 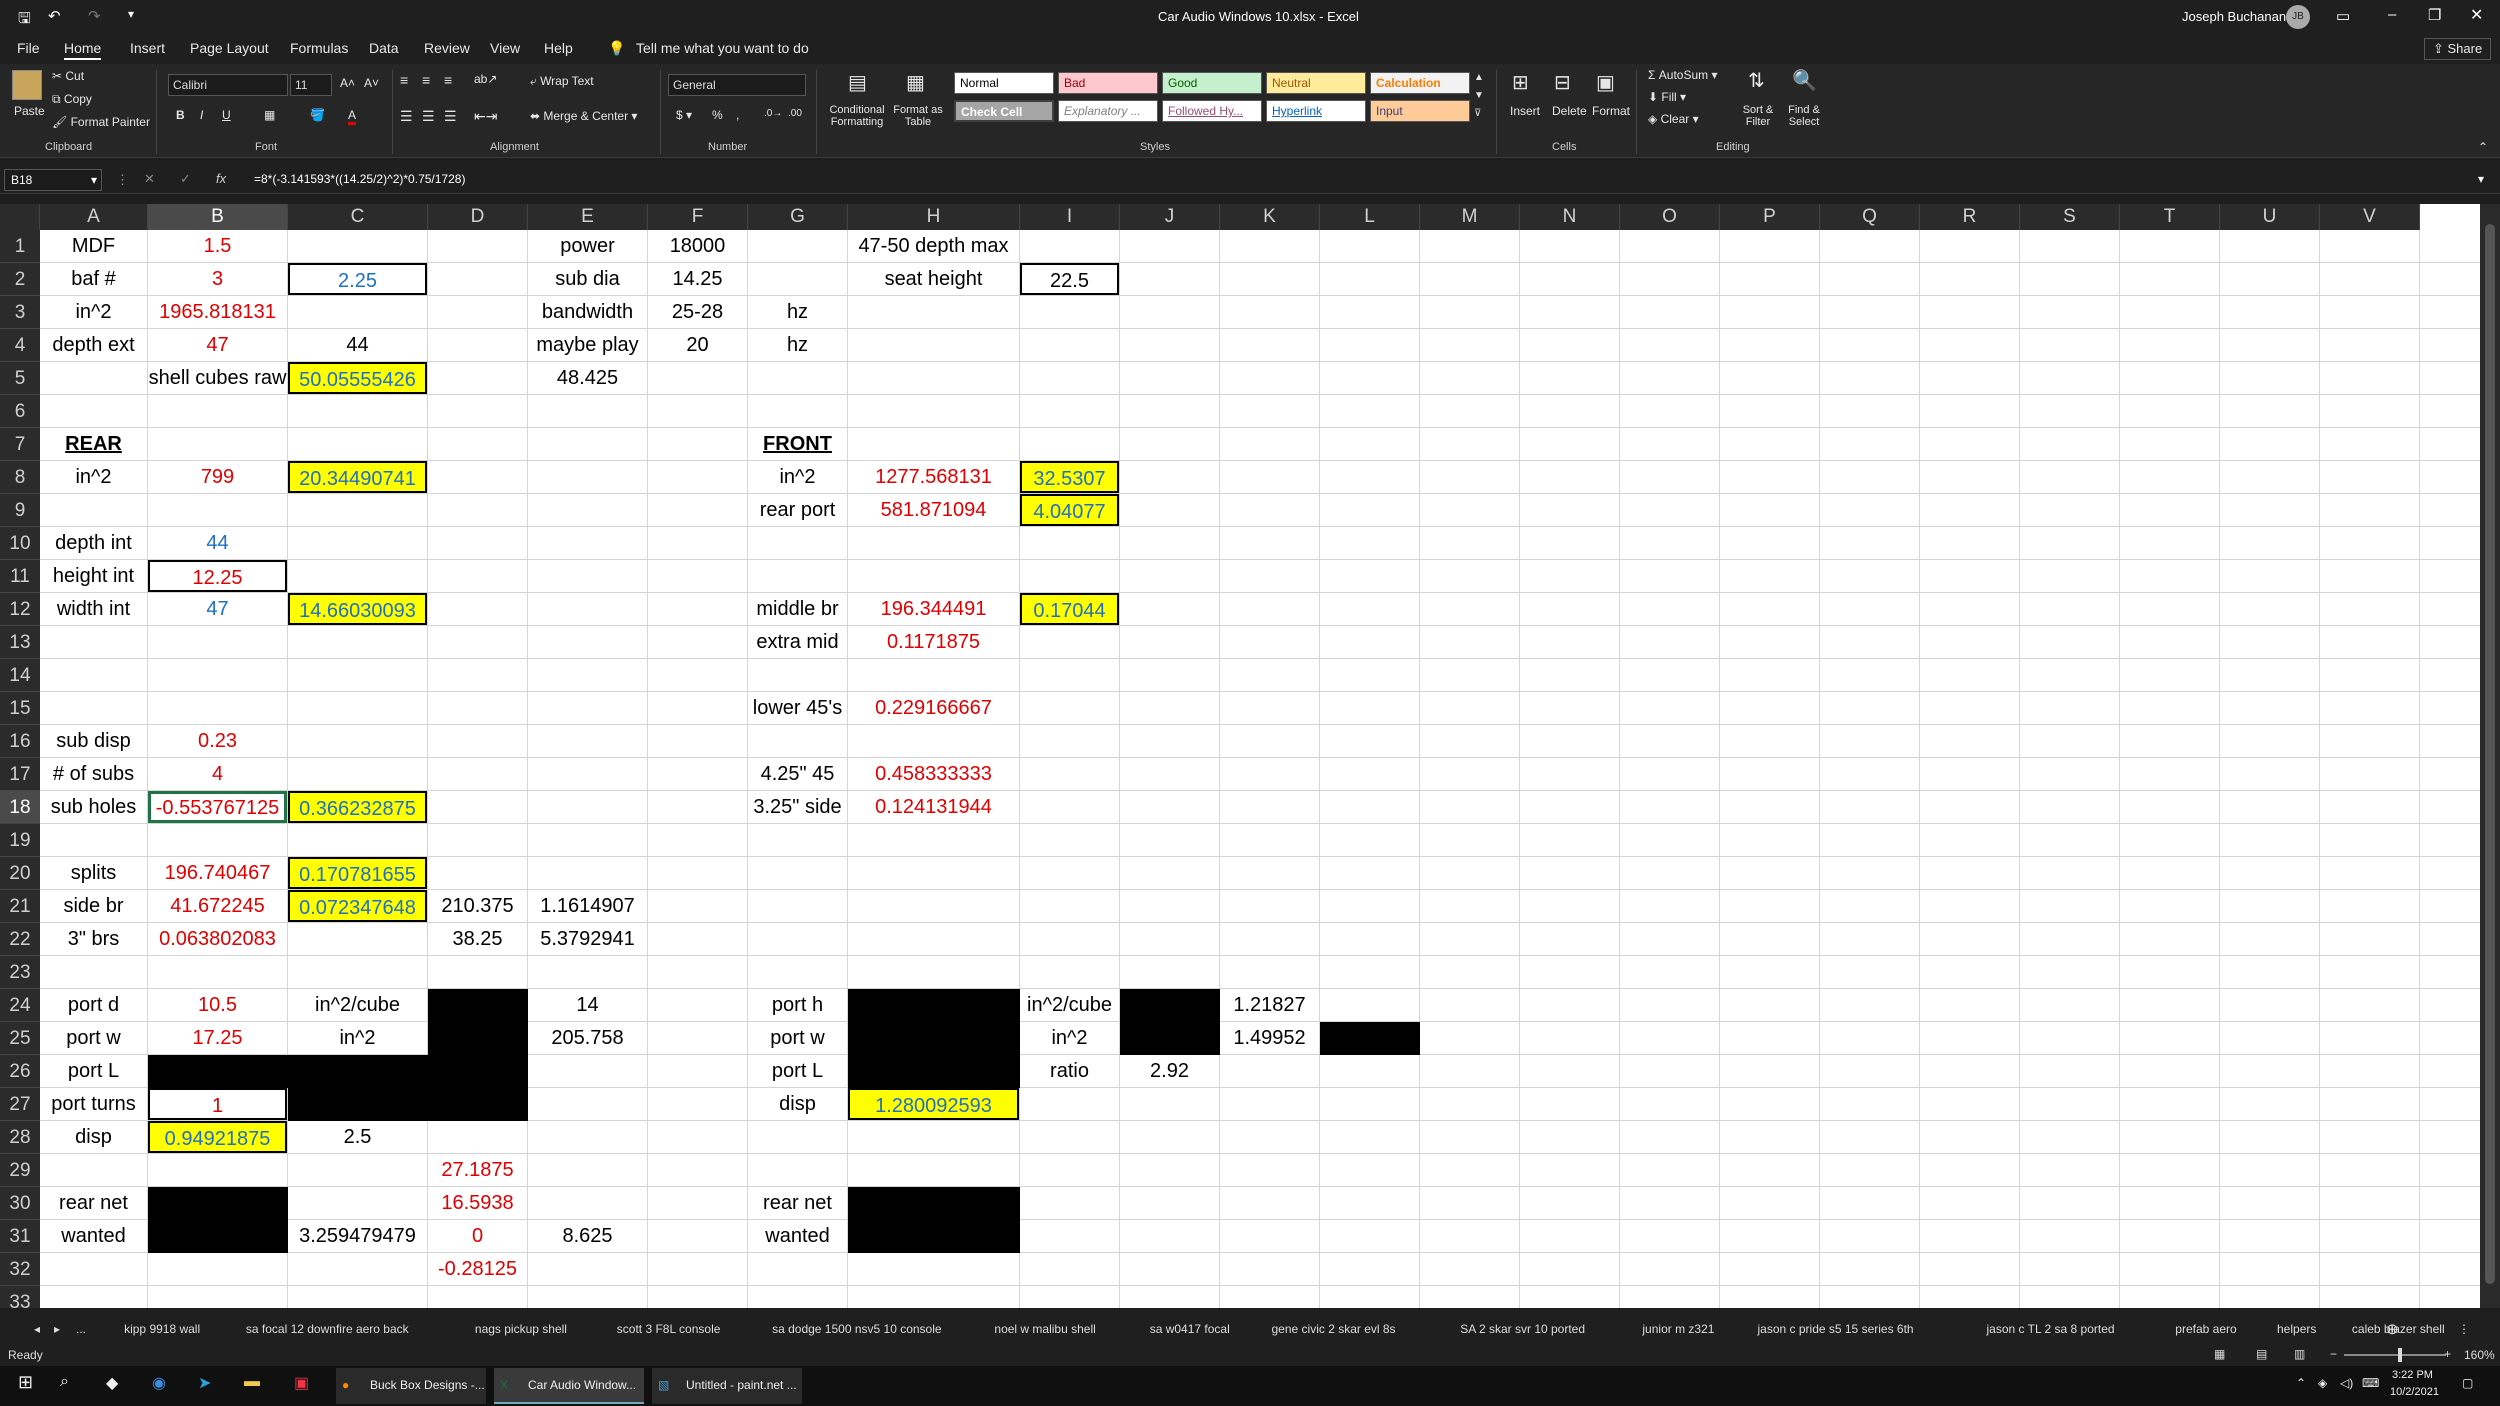 What do you see at coordinates (1069, 510) in the screenshot?
I see `cell-i9: 4.04077` at bounding box center [1069, 510].